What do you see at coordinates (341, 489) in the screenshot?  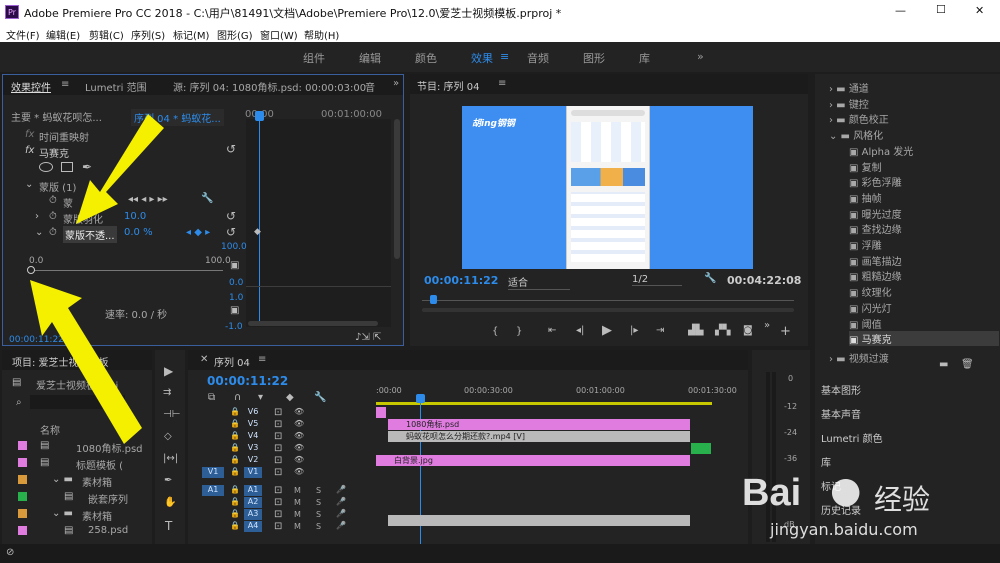 I see `mic-icon: 🎤` at bounding box center [341, 489].